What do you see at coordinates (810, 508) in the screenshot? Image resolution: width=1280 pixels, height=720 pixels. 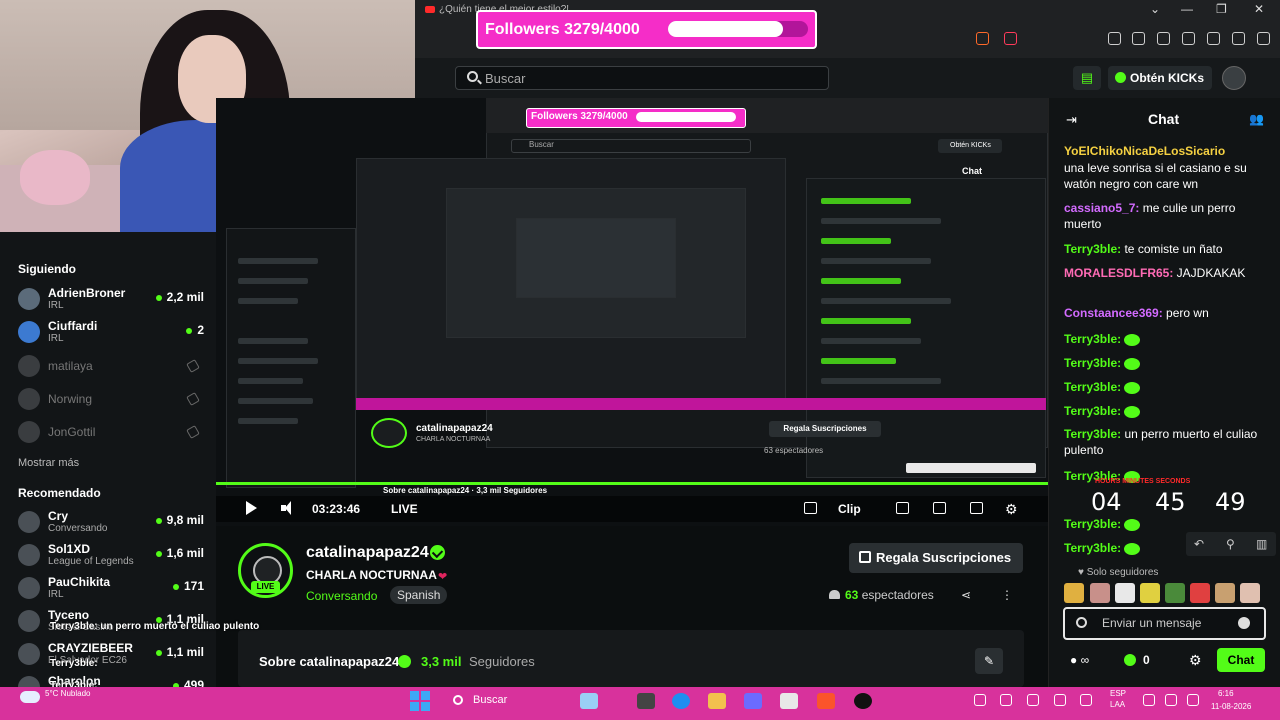 I see `theater-mode-icon` at bounding box center [810, 508].